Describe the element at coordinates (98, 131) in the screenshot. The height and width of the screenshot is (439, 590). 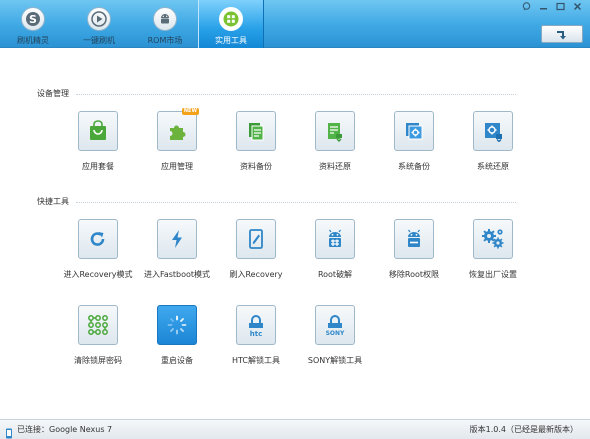
I see `shopping-bag-icon` at that location.